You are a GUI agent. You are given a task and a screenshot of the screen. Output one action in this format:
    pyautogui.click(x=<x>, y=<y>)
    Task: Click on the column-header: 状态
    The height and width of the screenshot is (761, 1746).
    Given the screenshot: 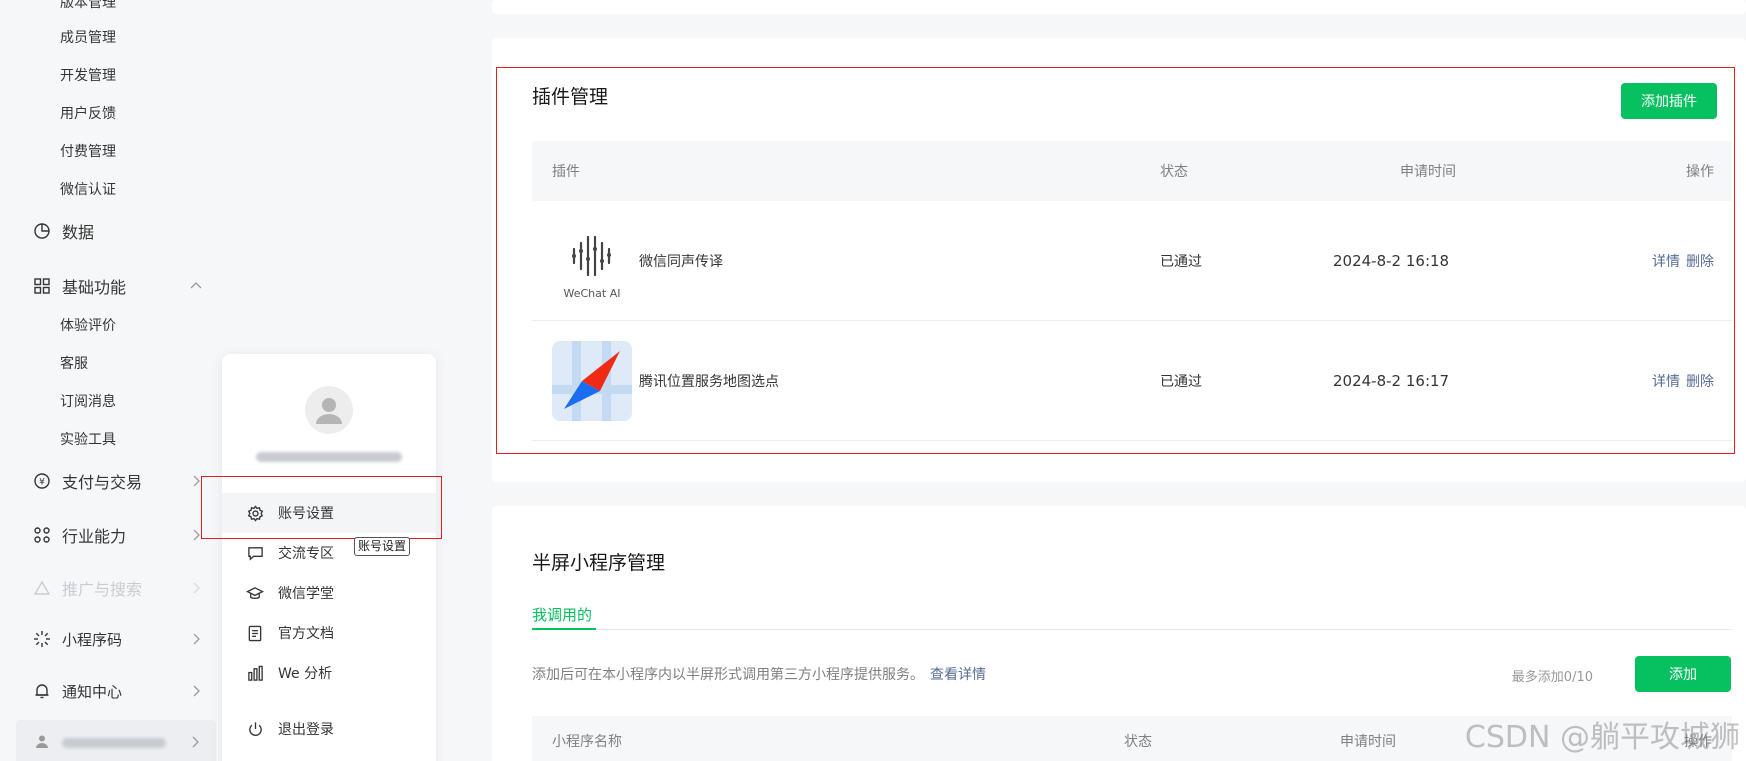 What is the action you would take?
    pyautogui.click(x=1174, y=172)
    